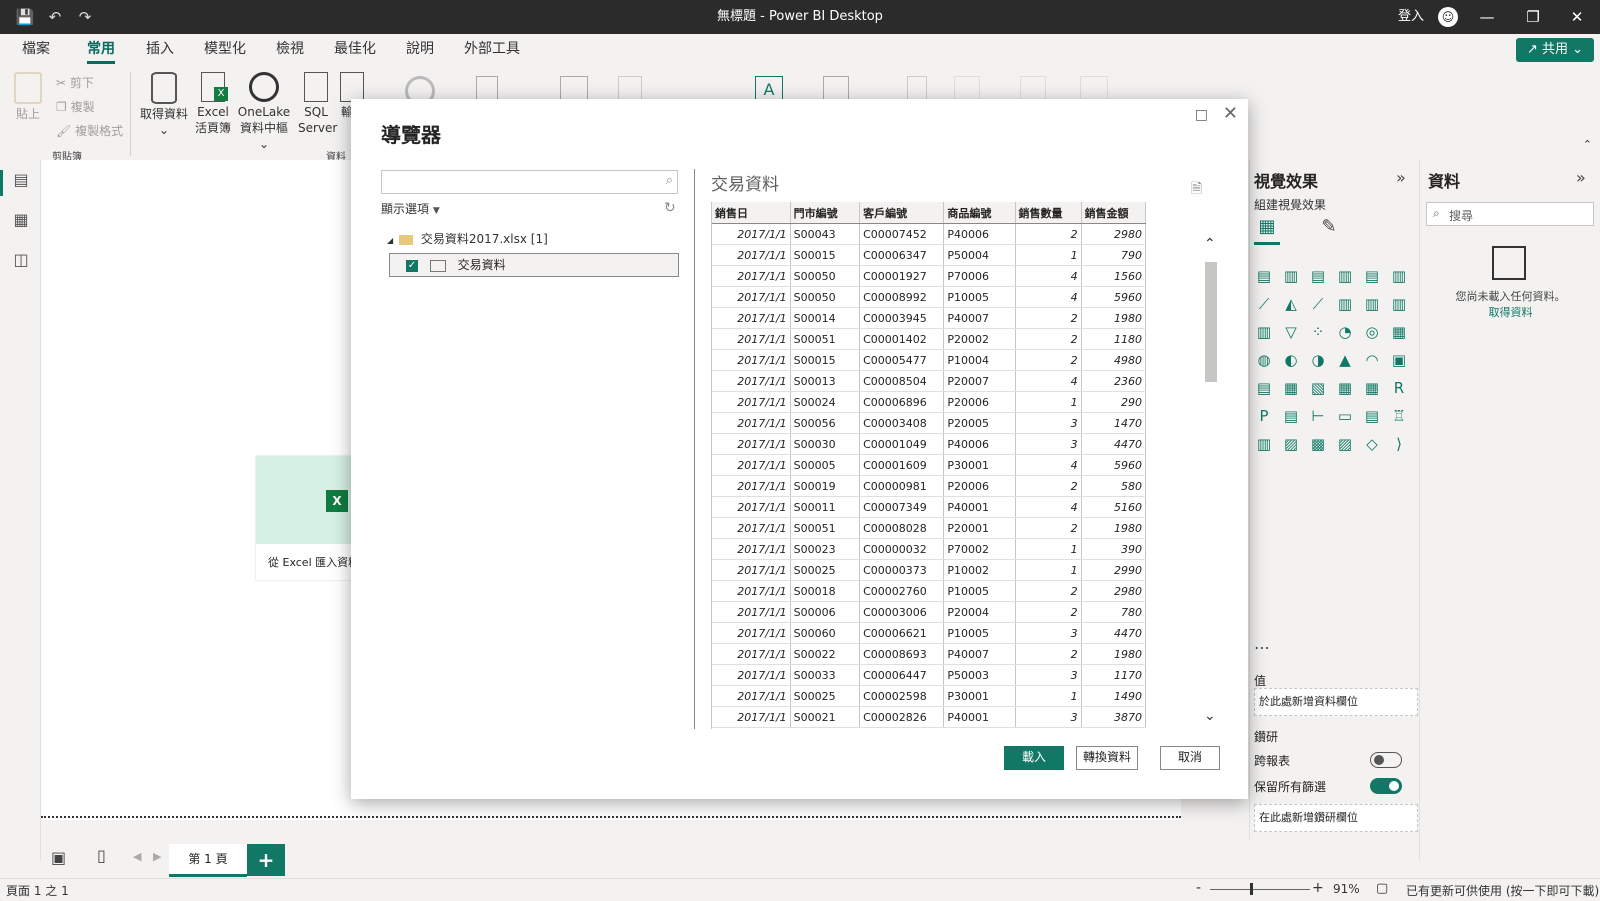  Describe the element at coordinates (694, 449) in the screenshot. I see `pane-splitter` at that location.